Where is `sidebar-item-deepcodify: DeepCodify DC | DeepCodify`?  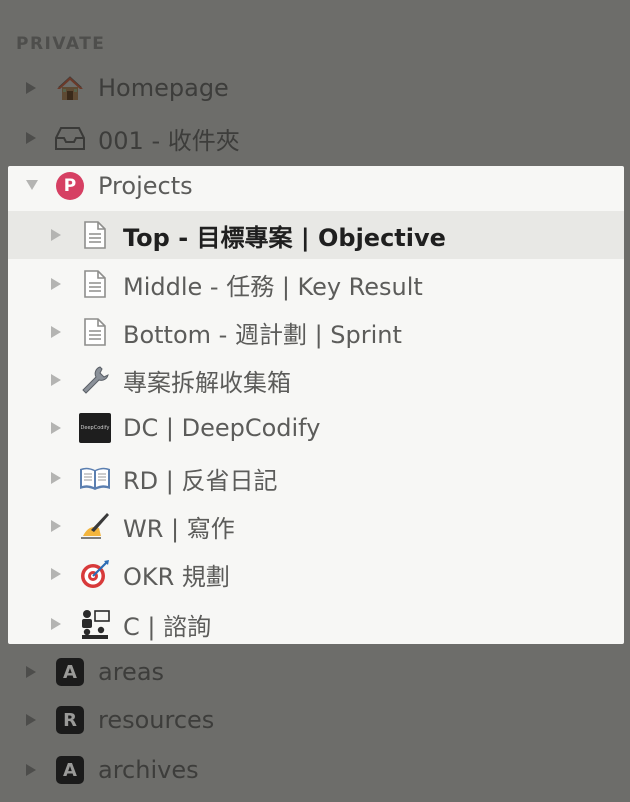 sidebar-item-deepcodify: DeepCodify DC | DeepCodify is located at coordinates (315, 428).